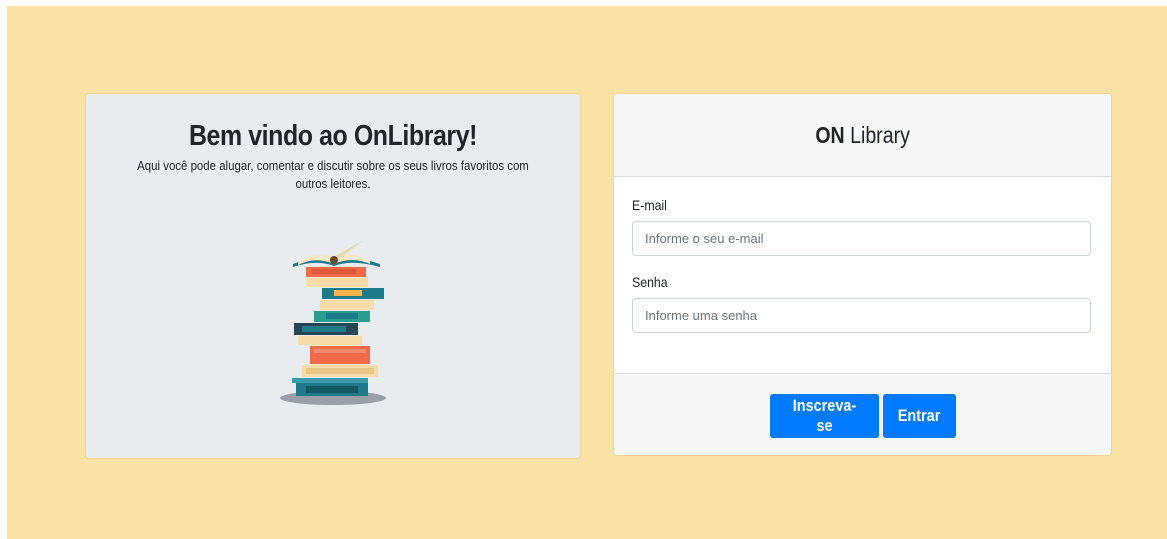 This screenshot has height=539, width=1167. I want to click on email-field, so click(861, 238).